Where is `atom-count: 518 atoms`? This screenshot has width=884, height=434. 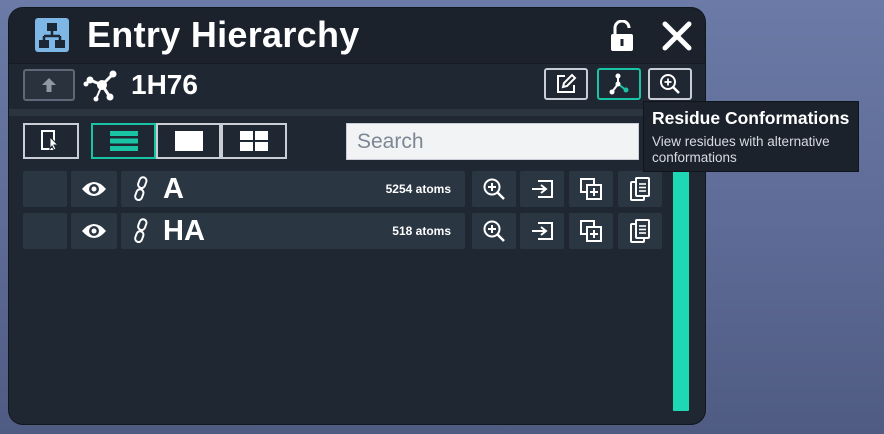 atom-count: 518 atoms is located at coordinates (421, 231).